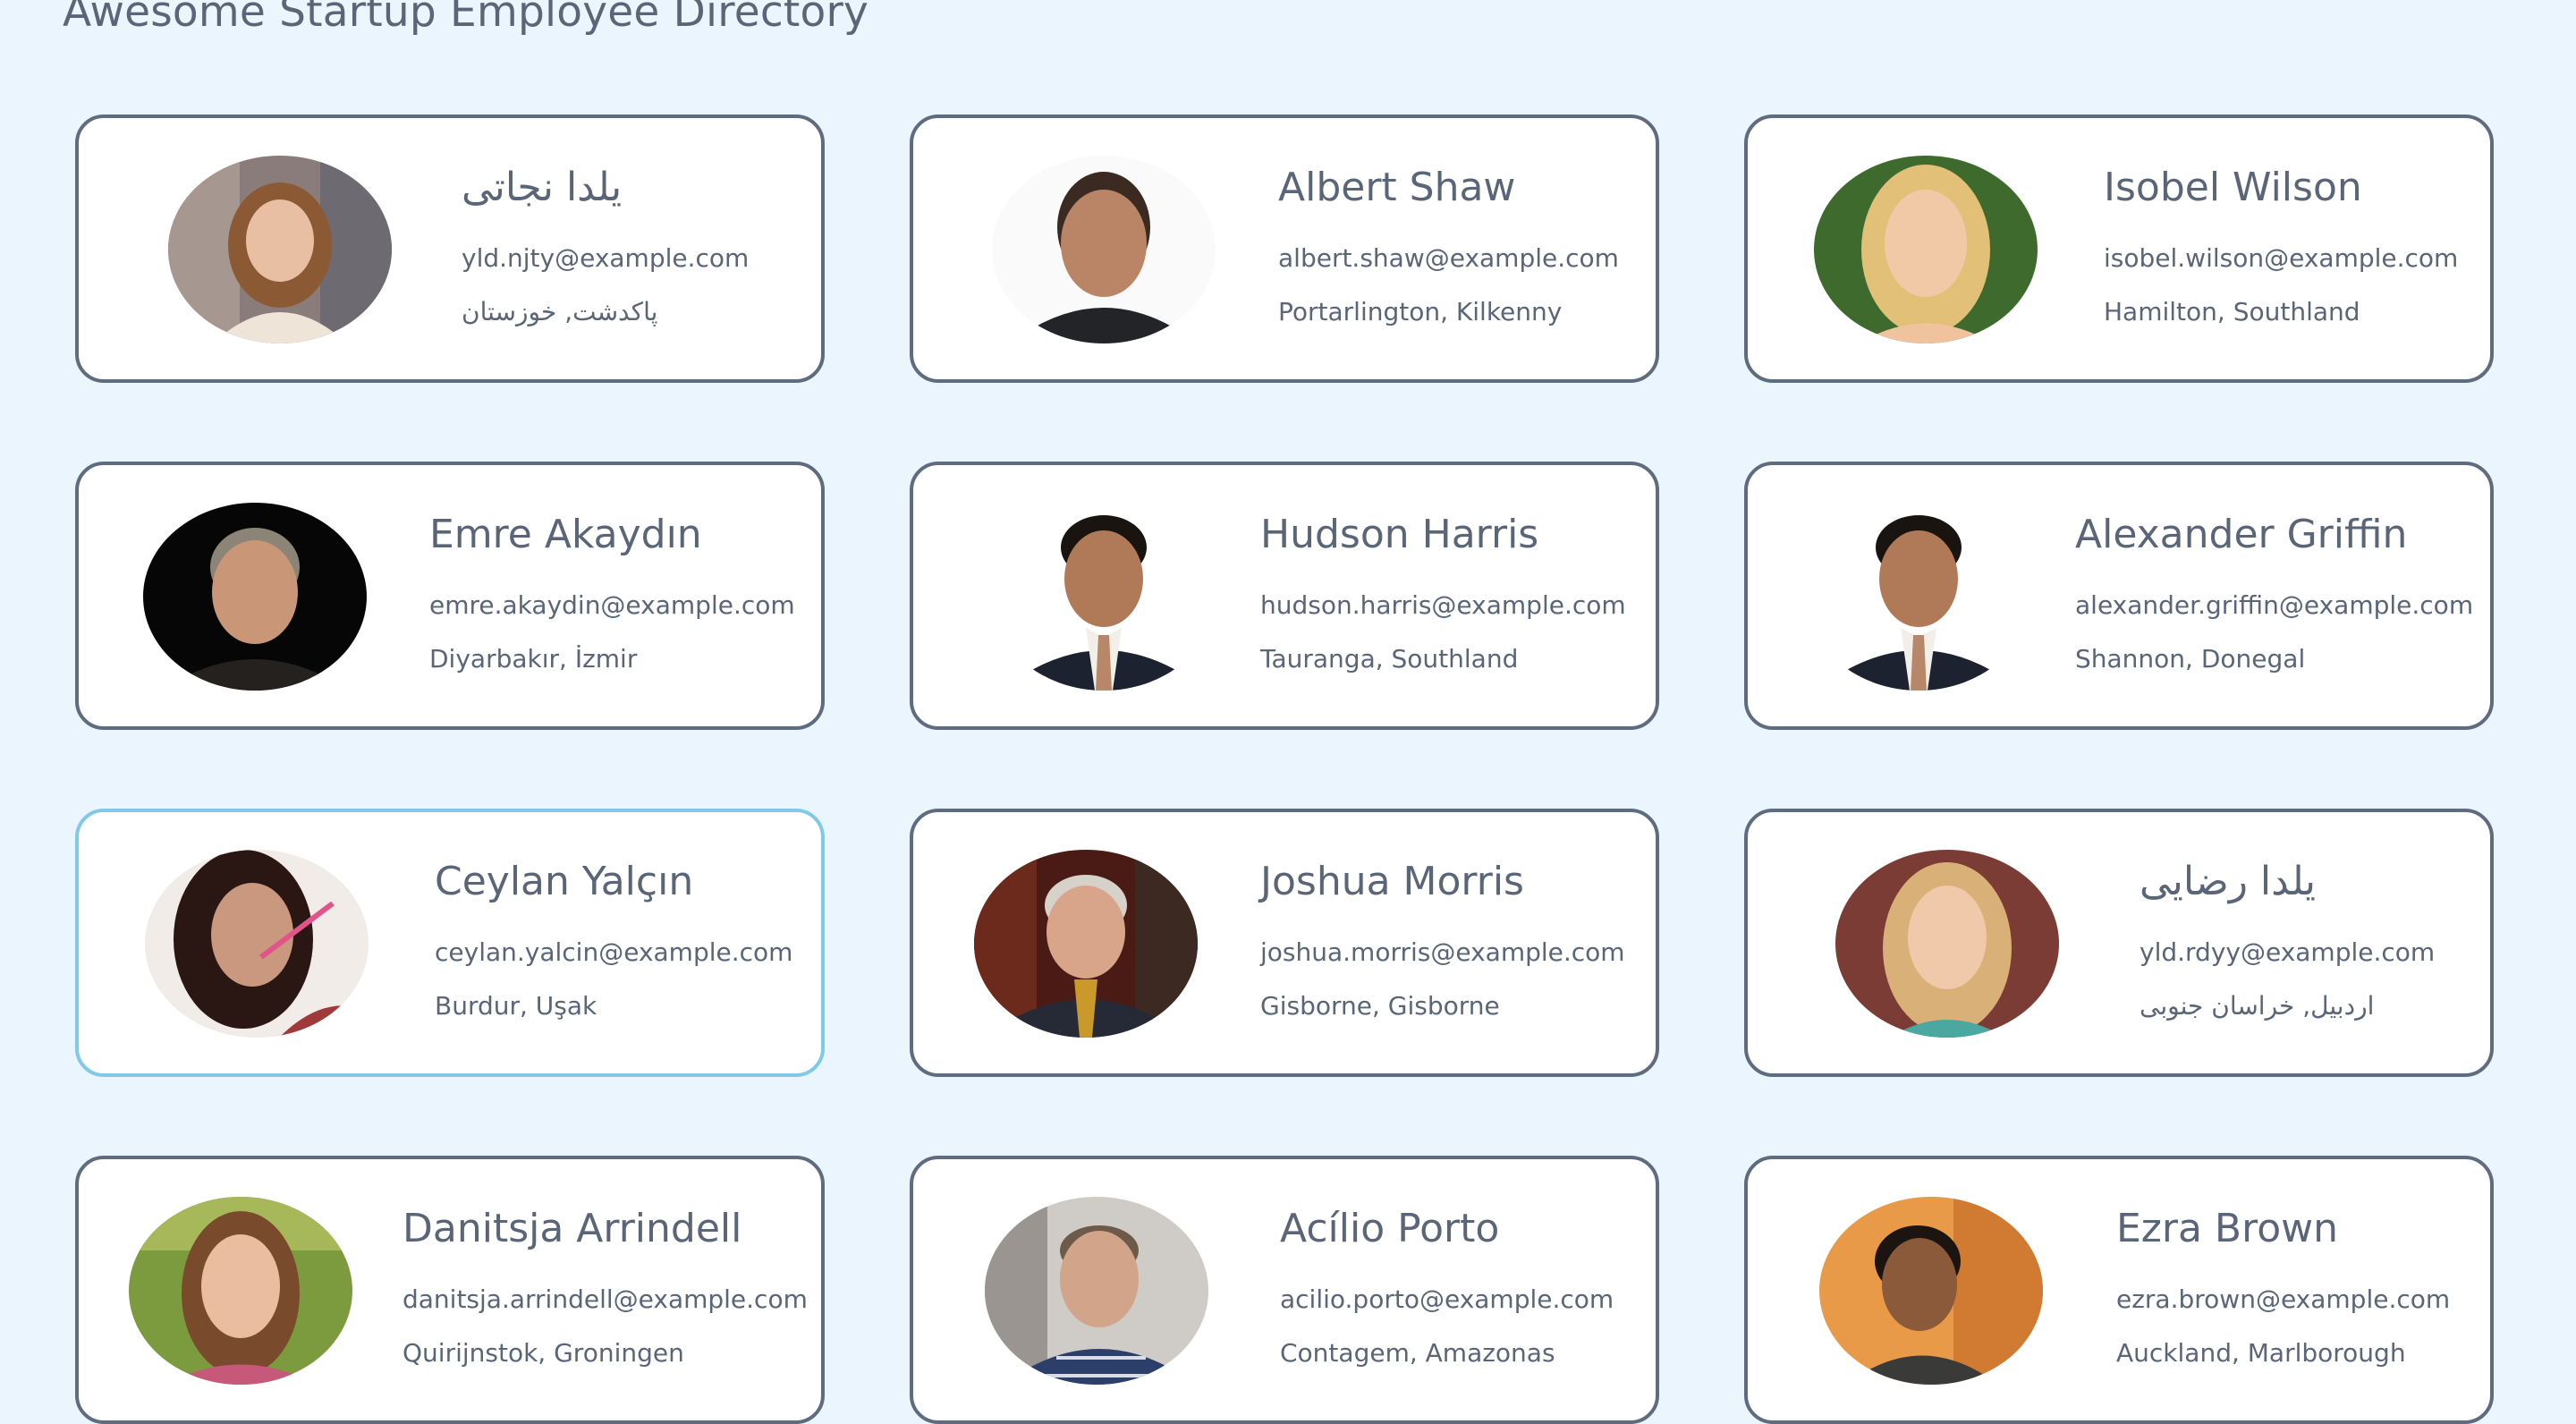 The image size is (2576, 1424). I want to click on employee-email: yld.rdyy@example.com, so click(2287, 952).